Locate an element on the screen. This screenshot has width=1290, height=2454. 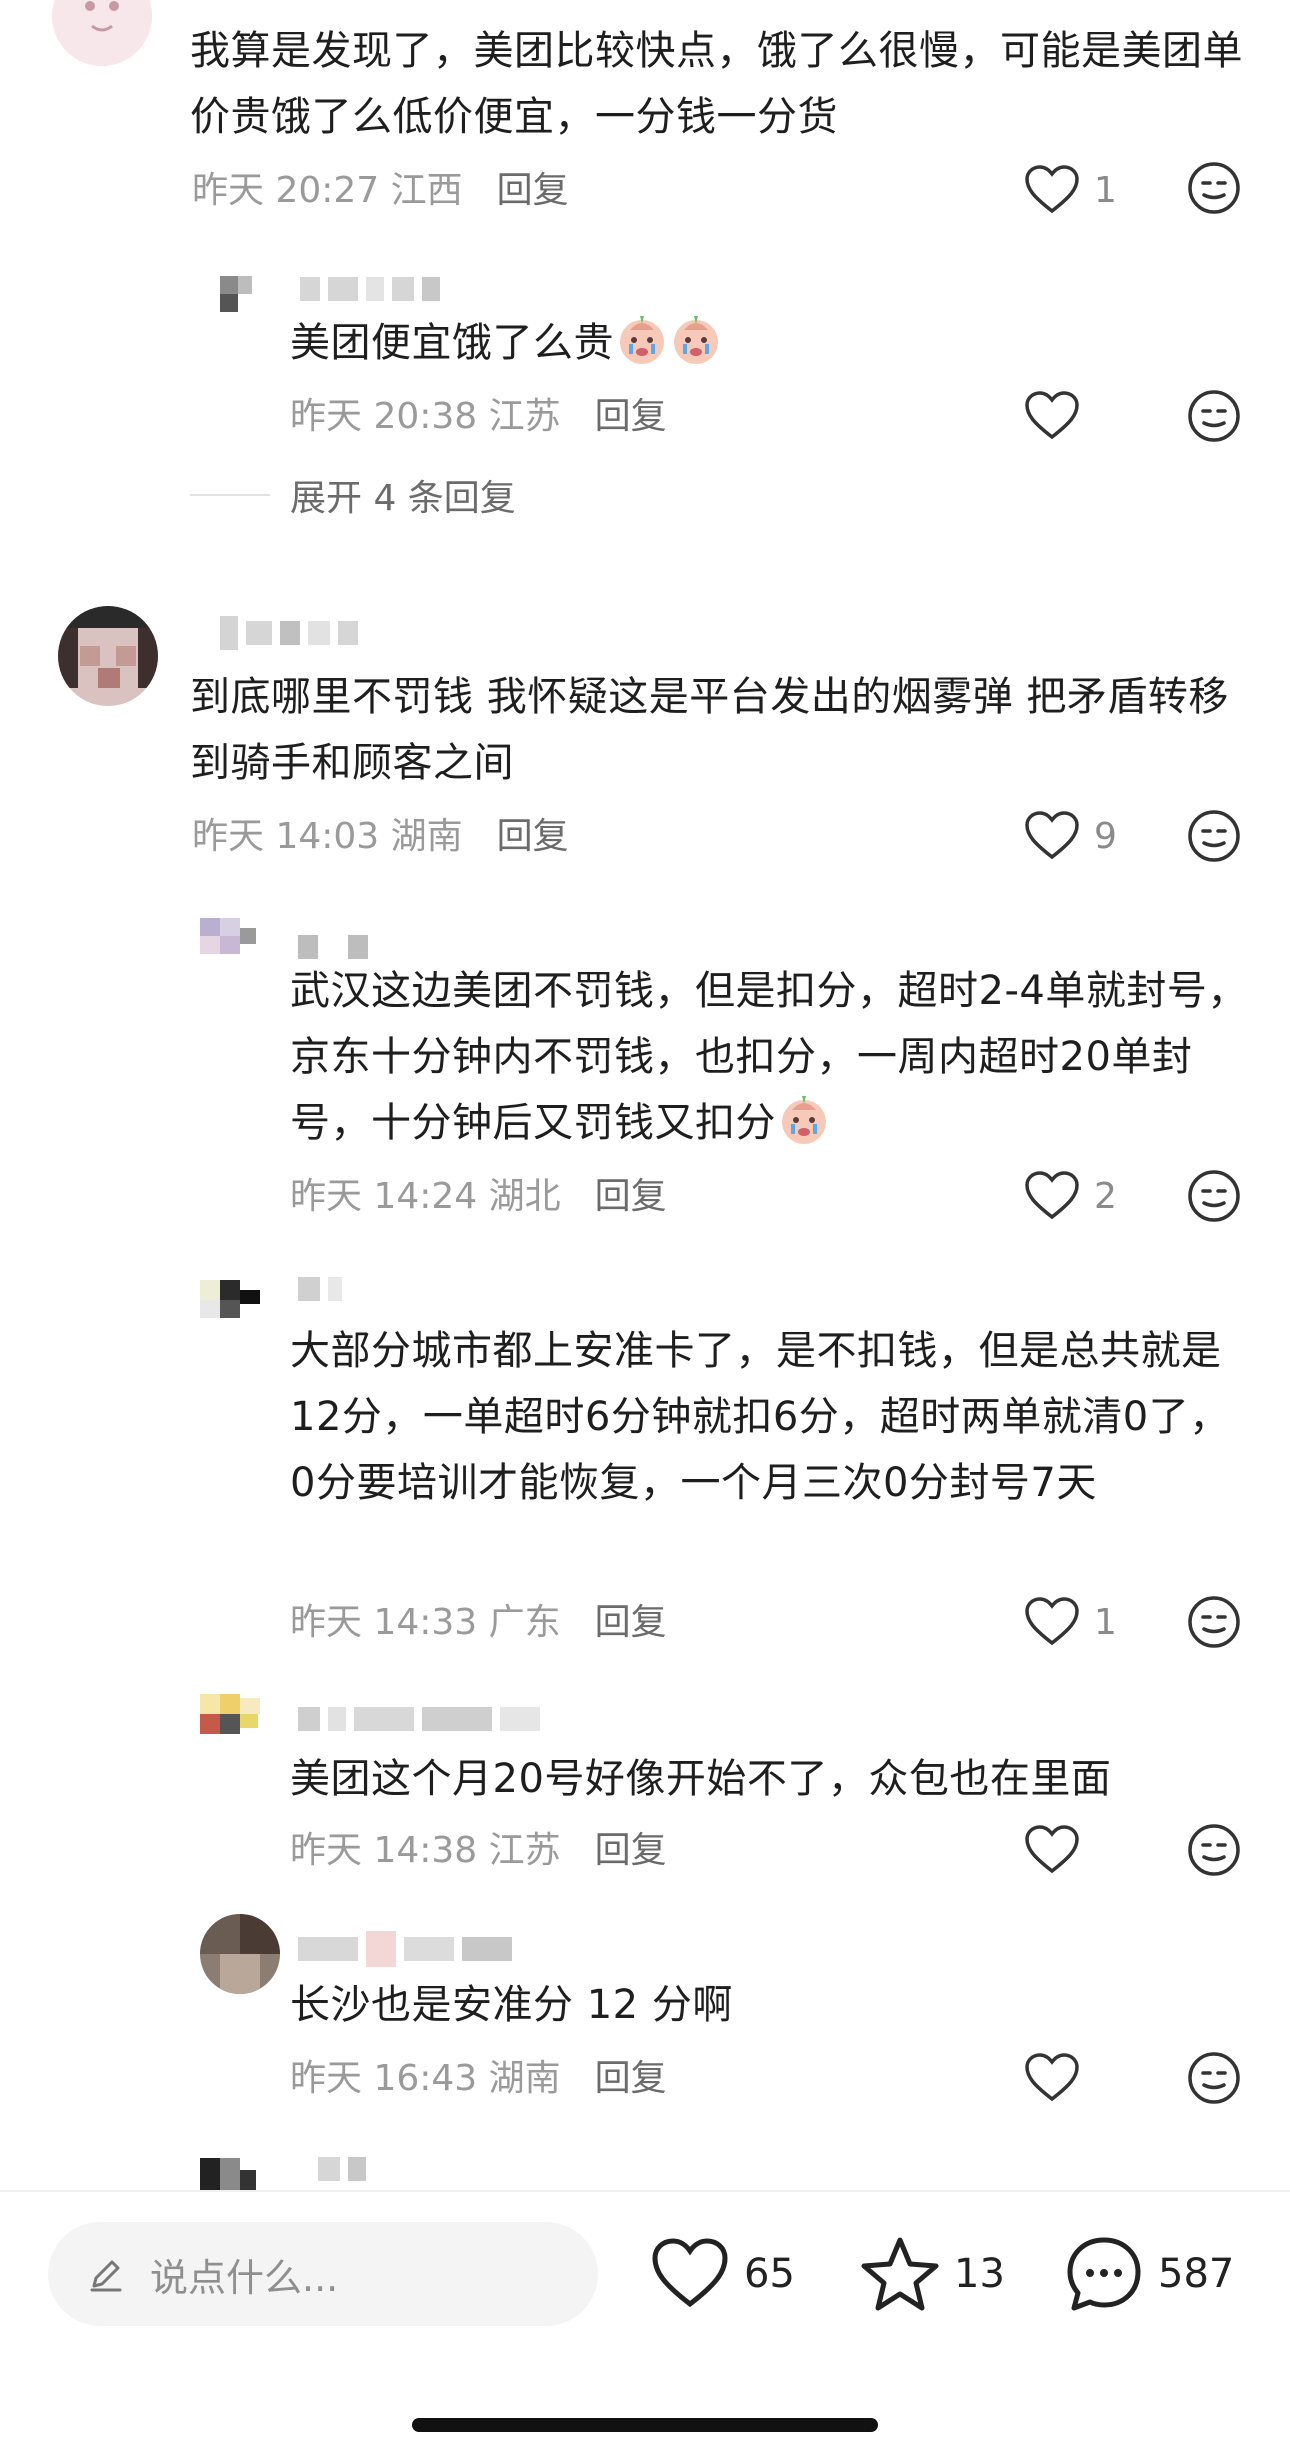
comment-count: 587 is located at coordinates (1196, 2274).